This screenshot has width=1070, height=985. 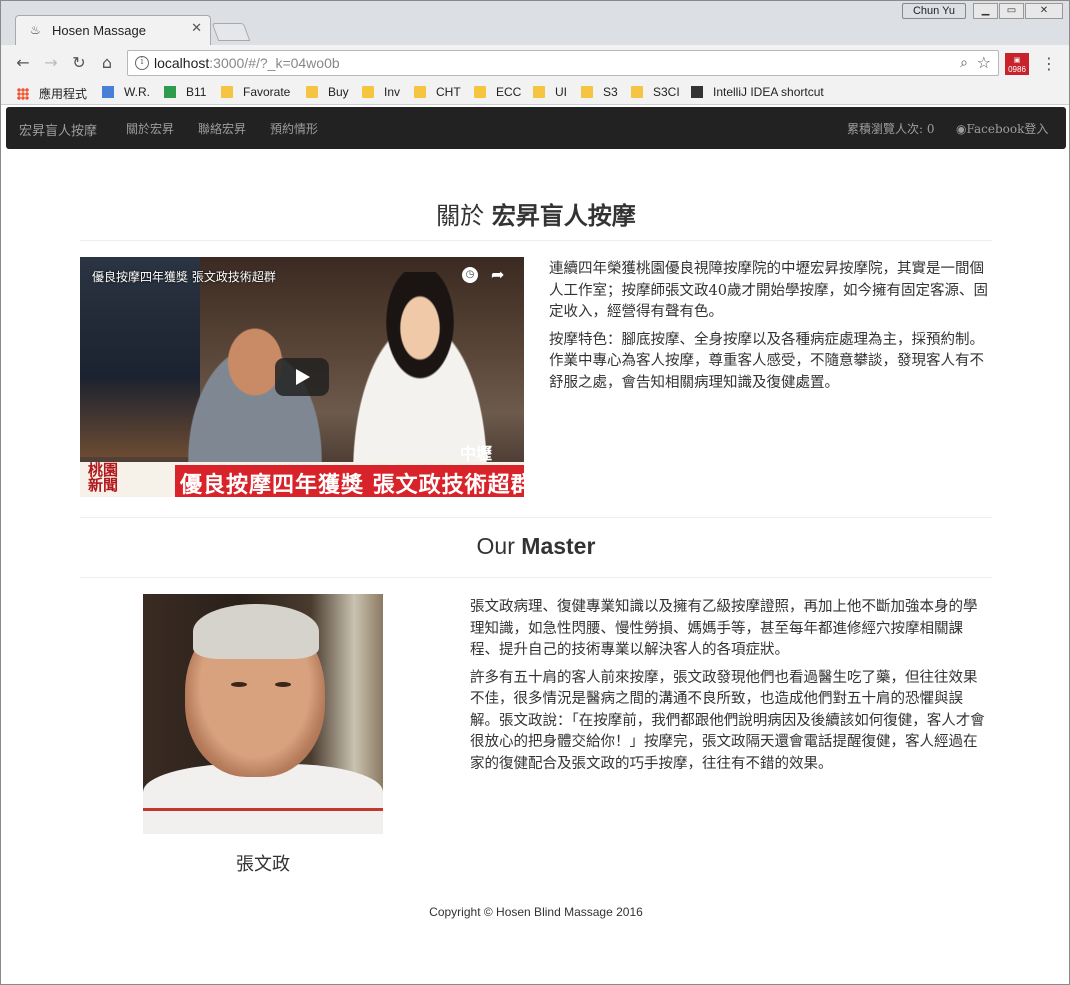 What do you see at coordinates (58, 129) in the screenshot?
I see `nav-brand: 宏昇盲人按摩` at bounding box center [58, 129].